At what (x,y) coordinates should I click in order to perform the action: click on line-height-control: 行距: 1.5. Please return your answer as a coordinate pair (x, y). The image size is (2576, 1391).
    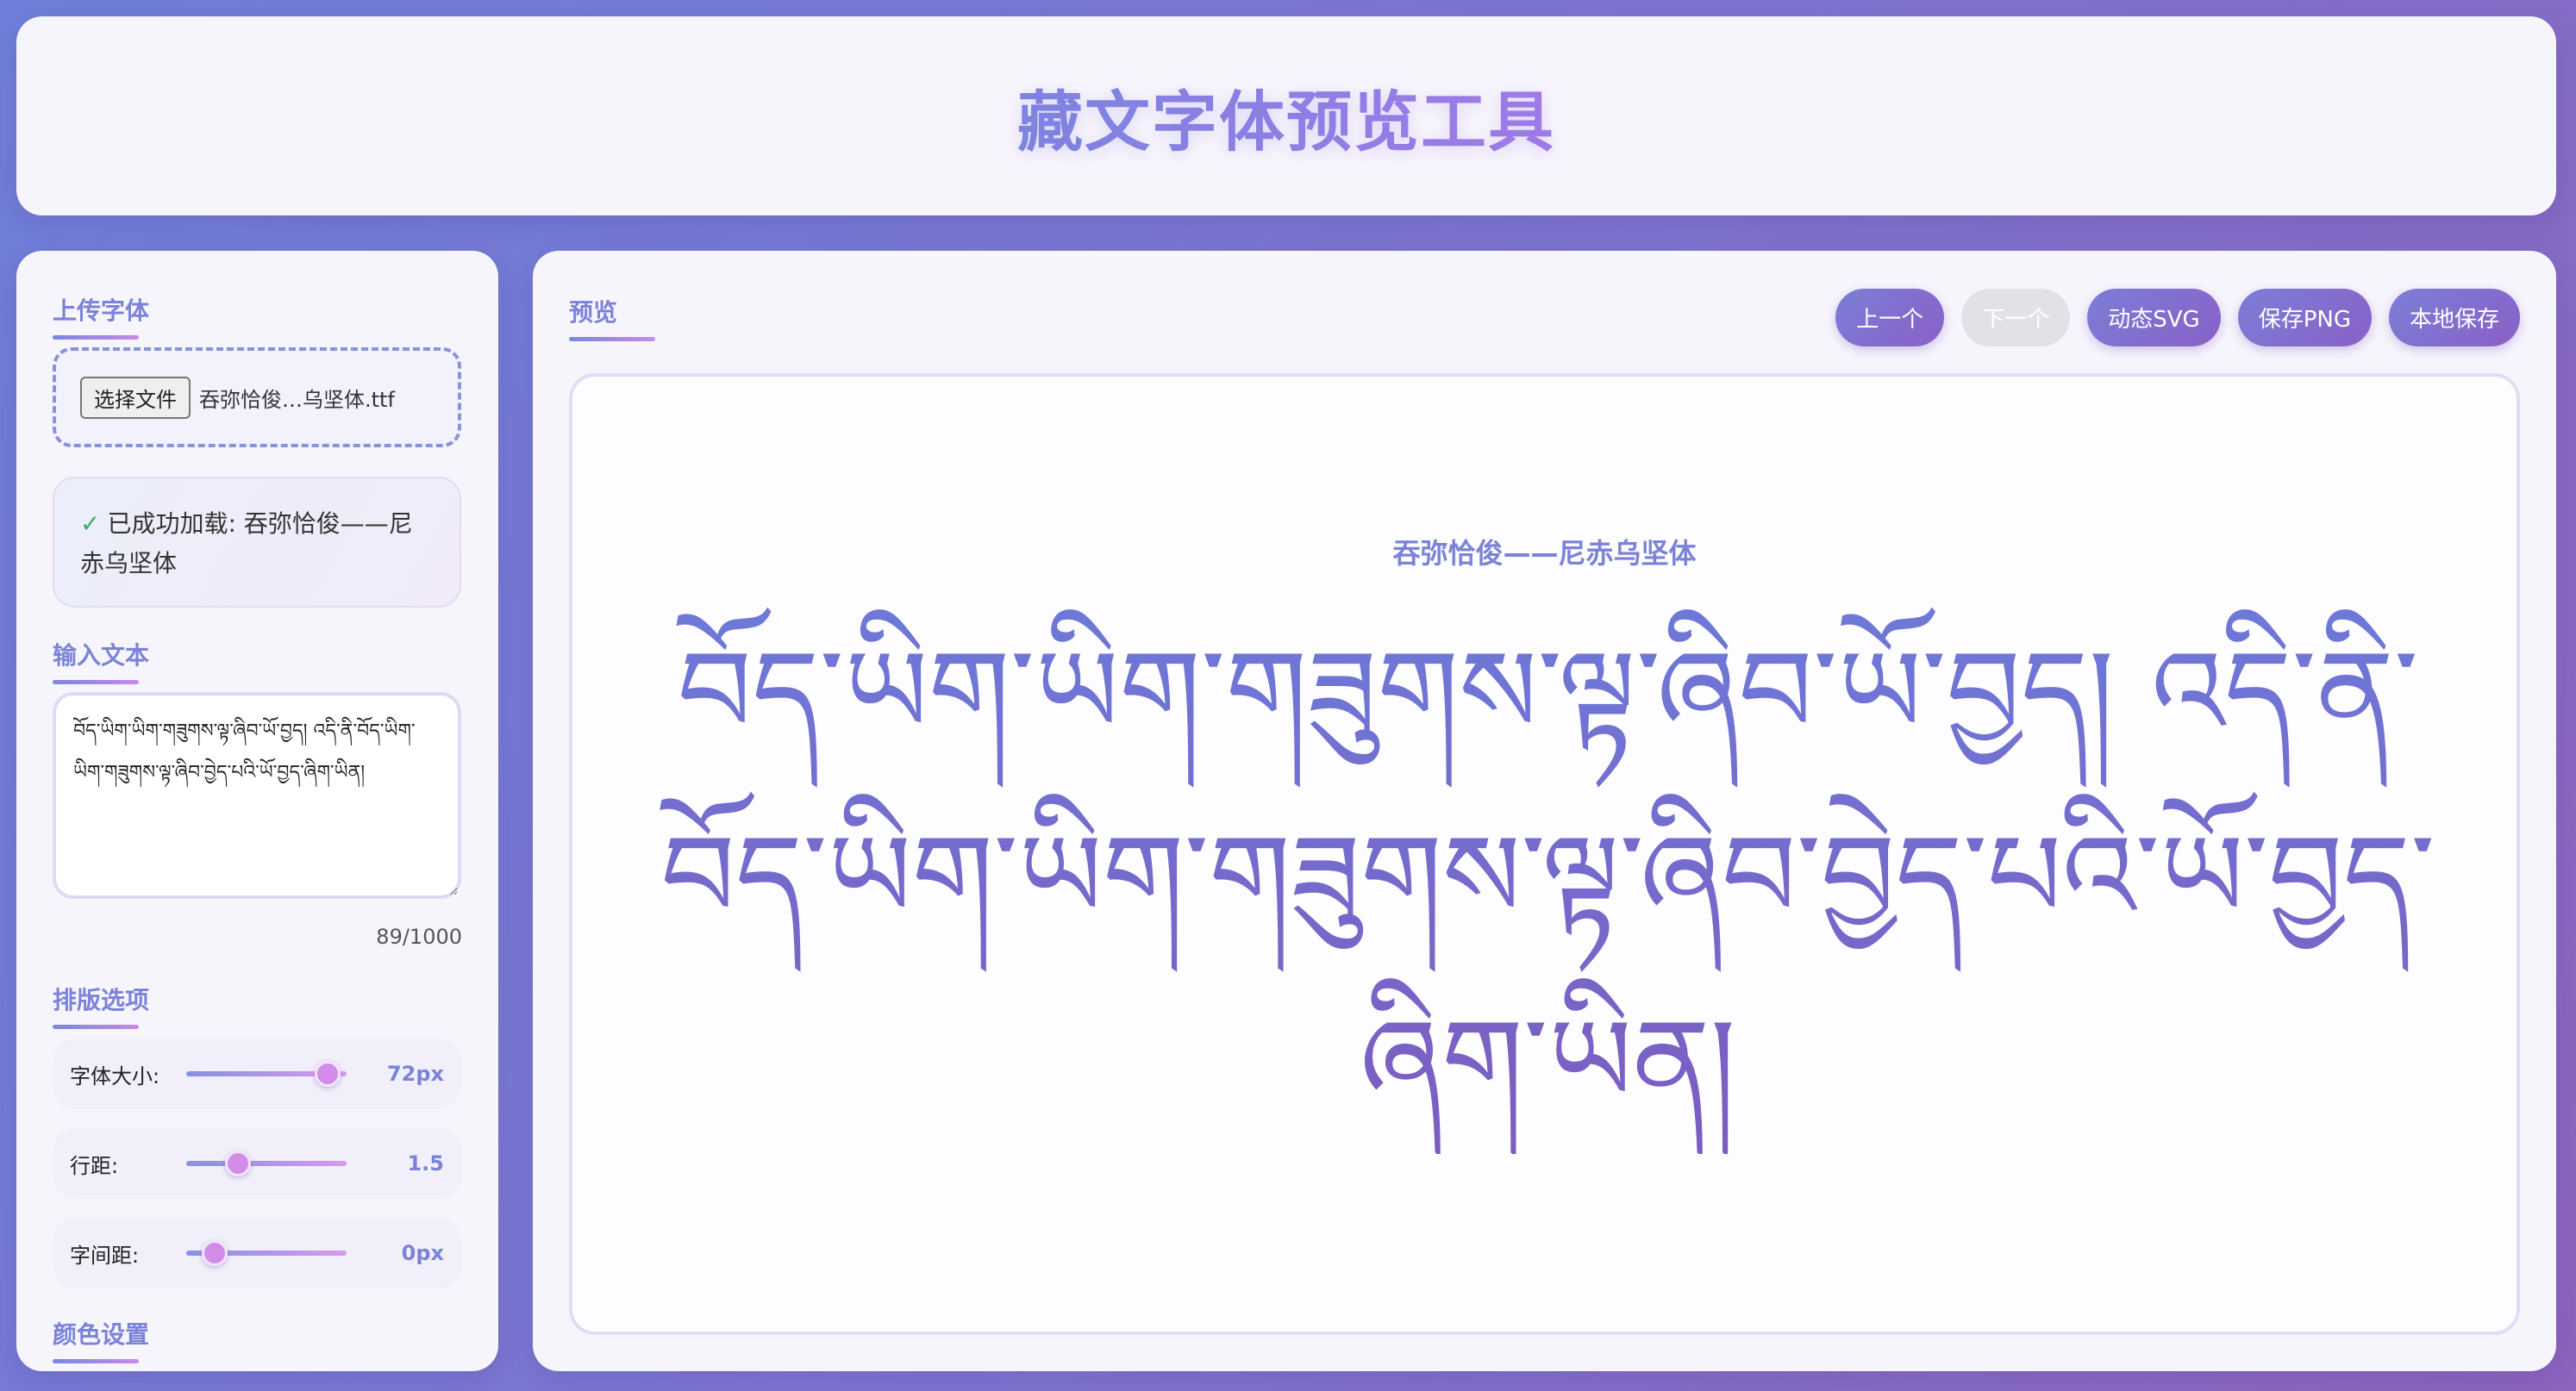
    Looking at the image, I should click on (257, 1163).